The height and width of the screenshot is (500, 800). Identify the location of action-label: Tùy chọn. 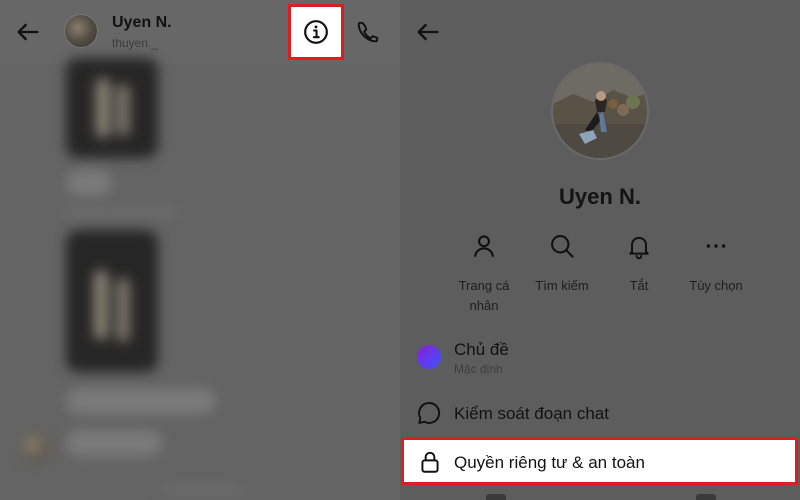
(716, 285).